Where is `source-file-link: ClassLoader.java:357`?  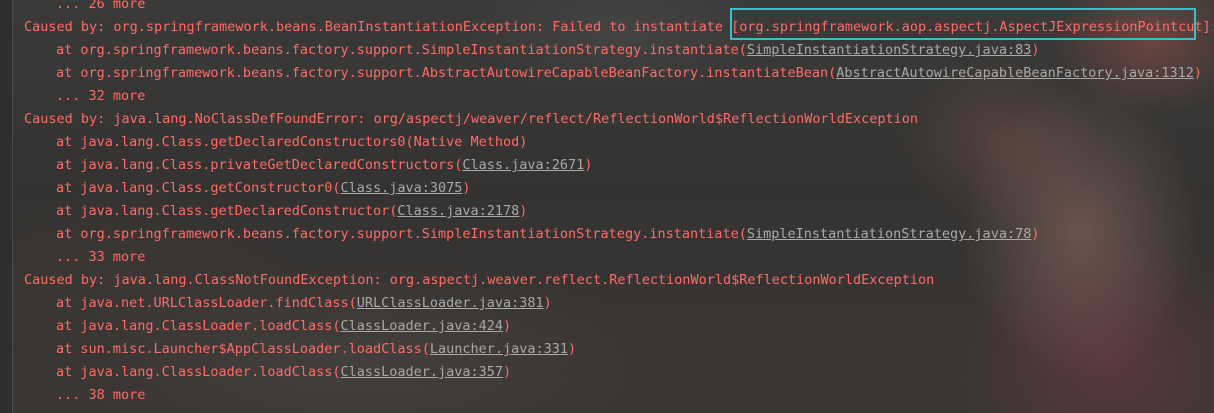
source-file-link: ClassLoader.java:357 is located at coordinates (421, 372).